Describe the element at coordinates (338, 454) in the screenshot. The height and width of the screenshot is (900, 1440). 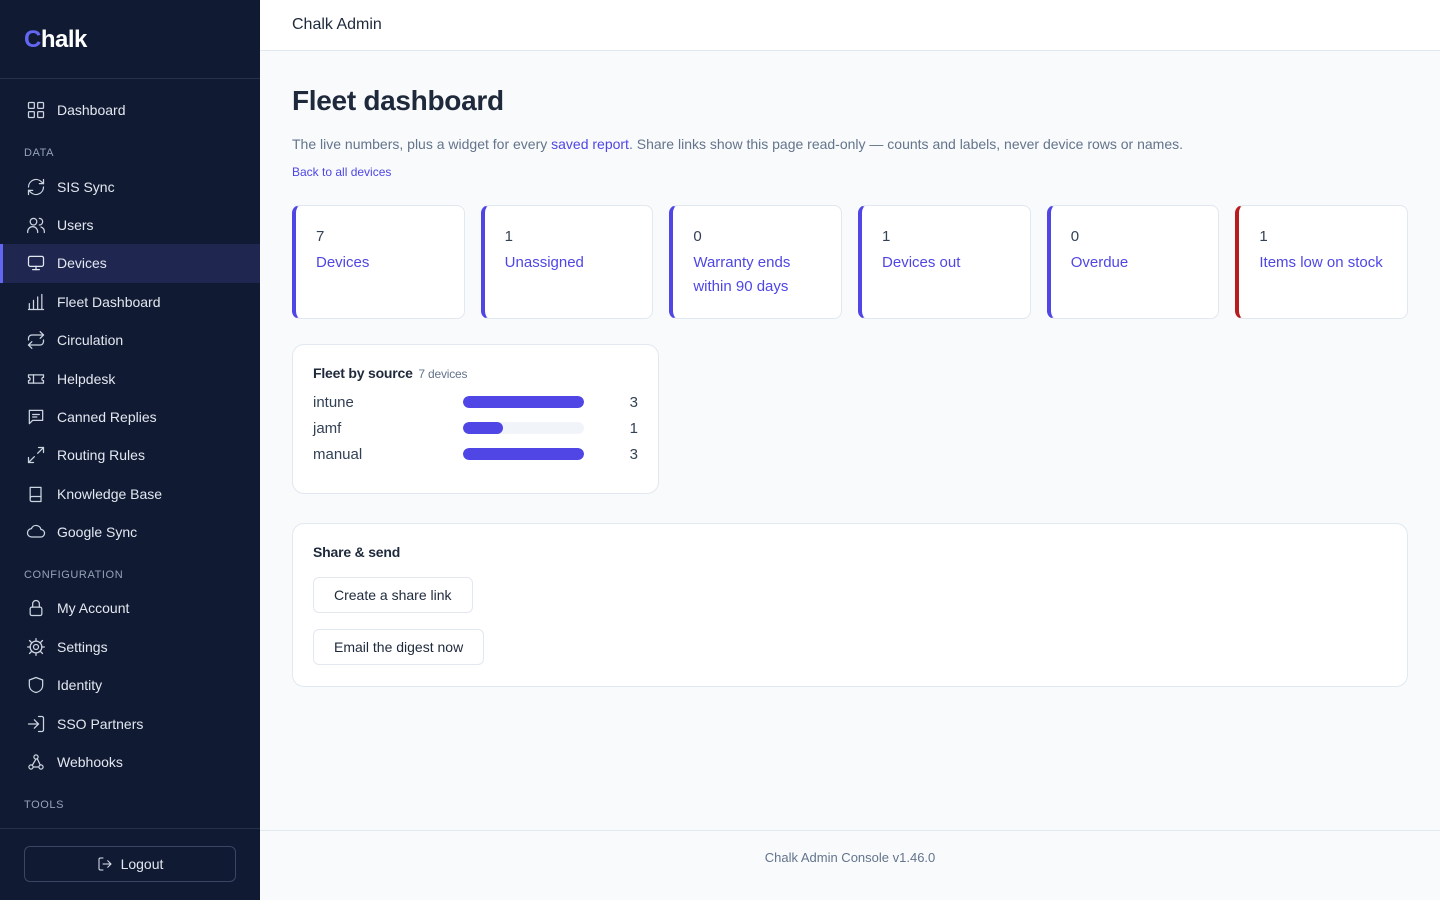
I see `bar-label: manual` at that location.